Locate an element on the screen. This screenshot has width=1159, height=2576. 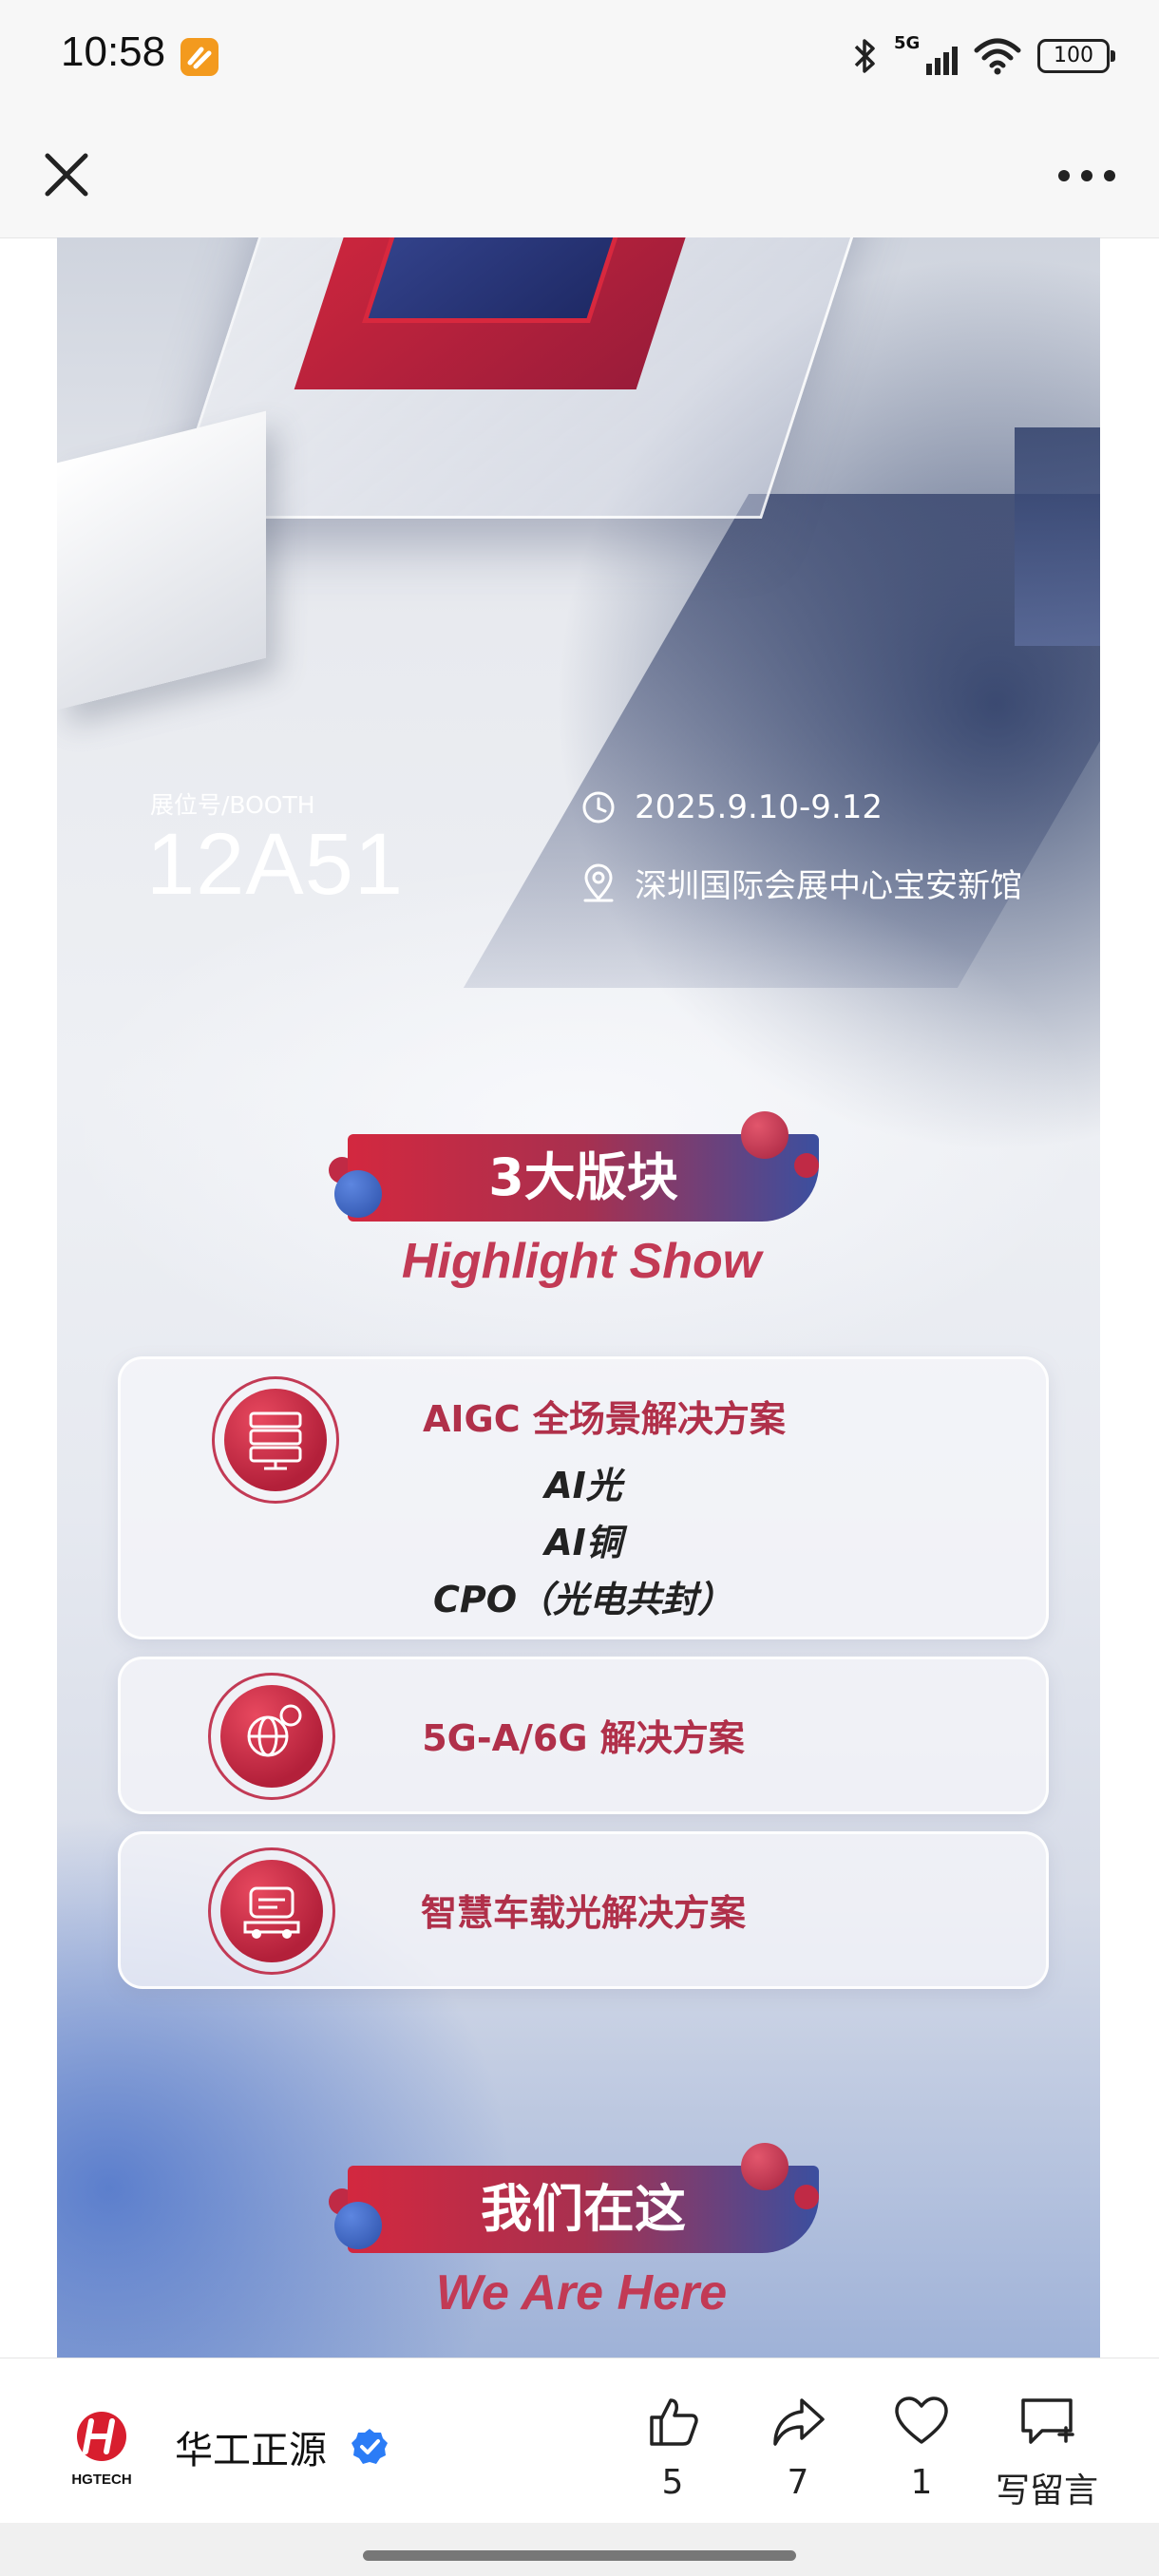
thumbs-up-icon is located at coordinates (674, 2422).